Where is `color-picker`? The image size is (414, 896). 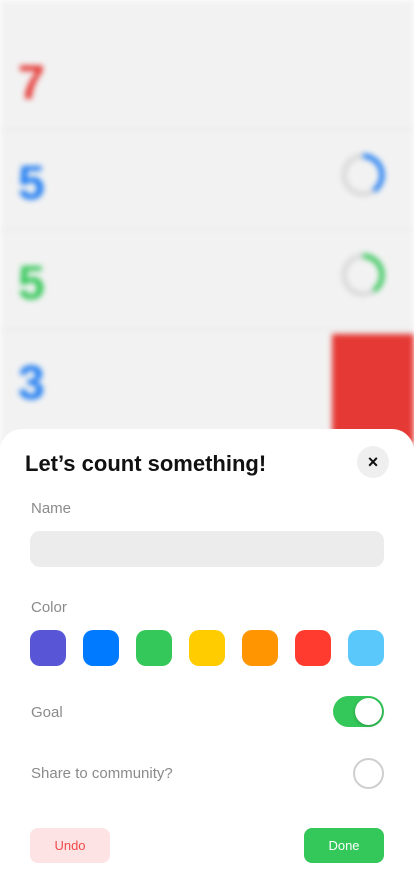 color-picker is located at coordinates (207, 648).